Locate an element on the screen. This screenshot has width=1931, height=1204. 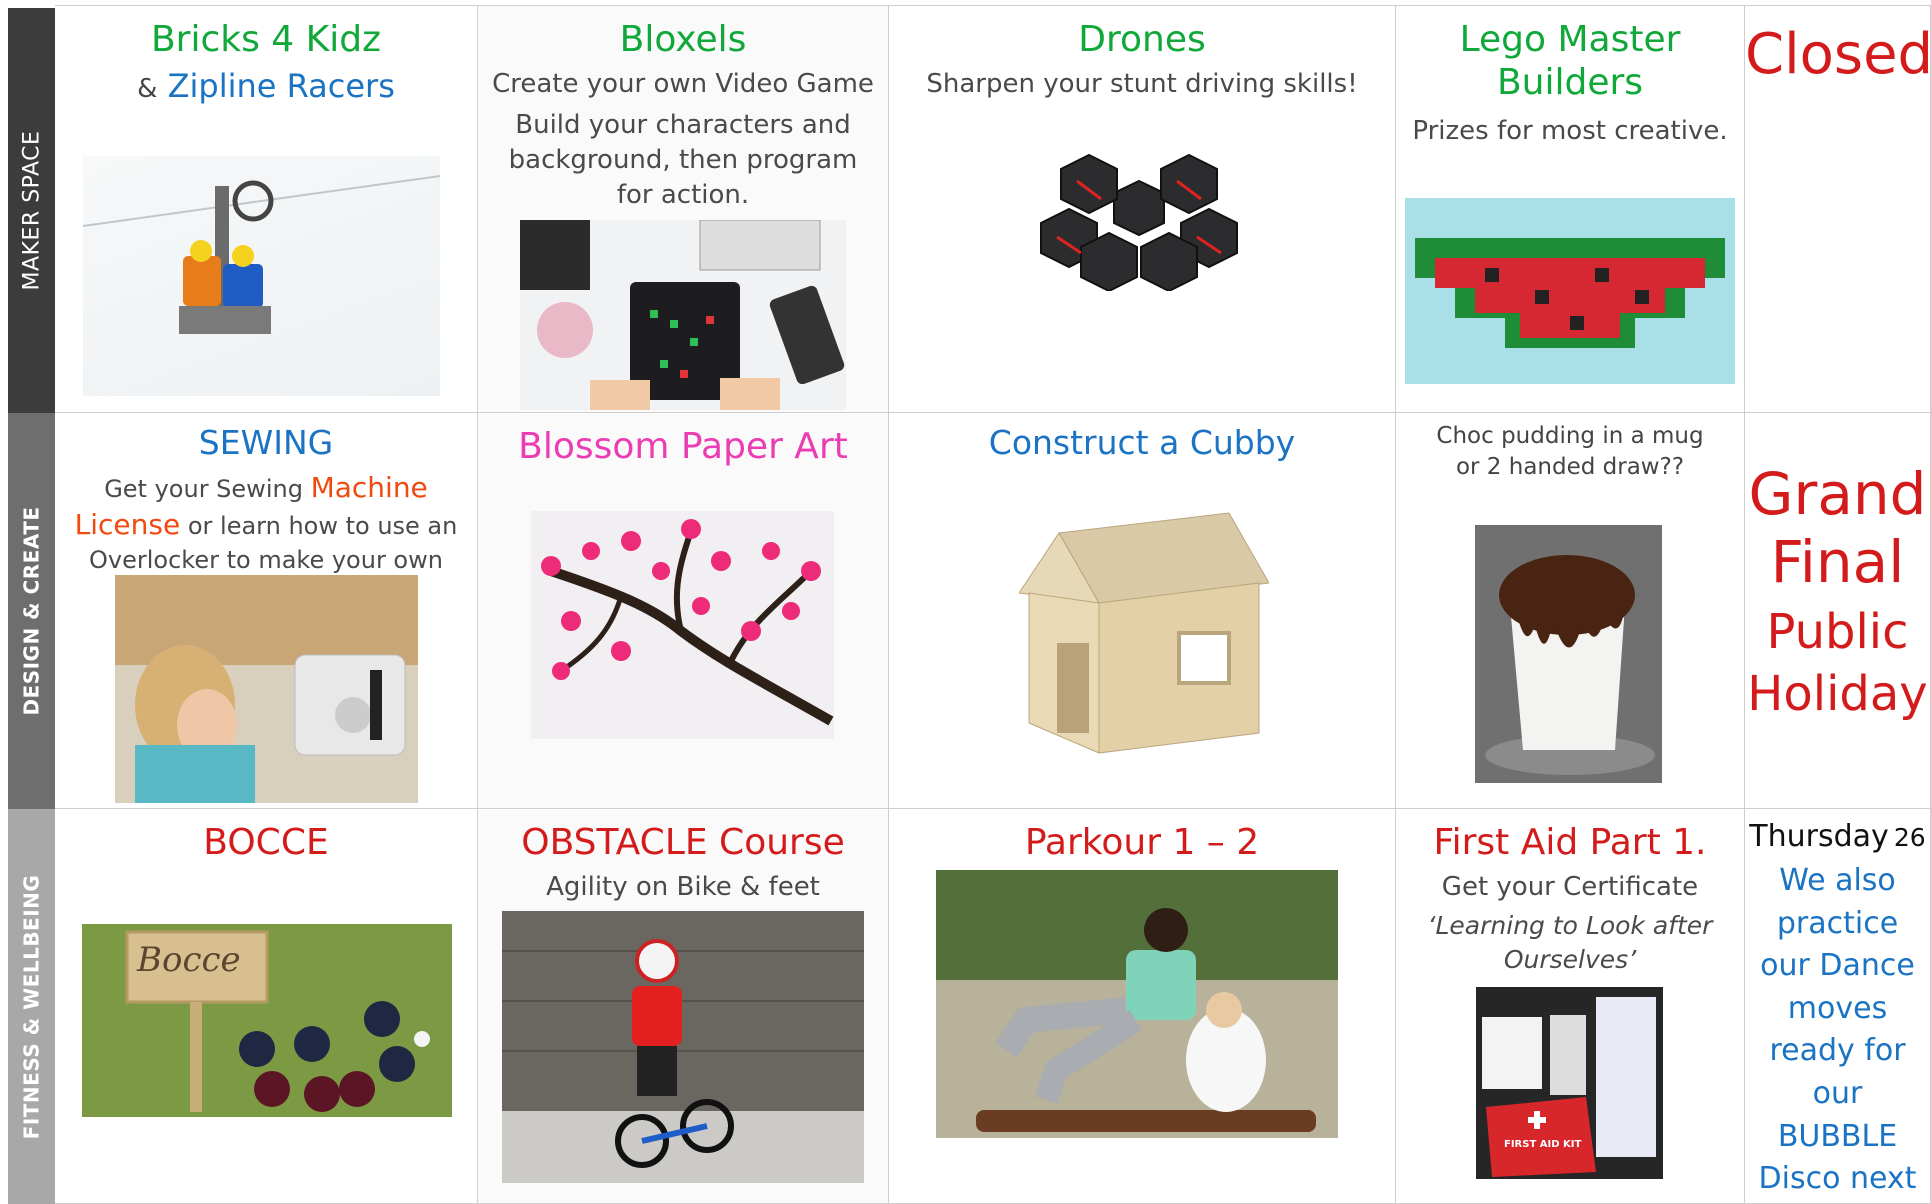
first-aid-kit-label: FIRST AID KIT is located at coordinates (1543, 1144).